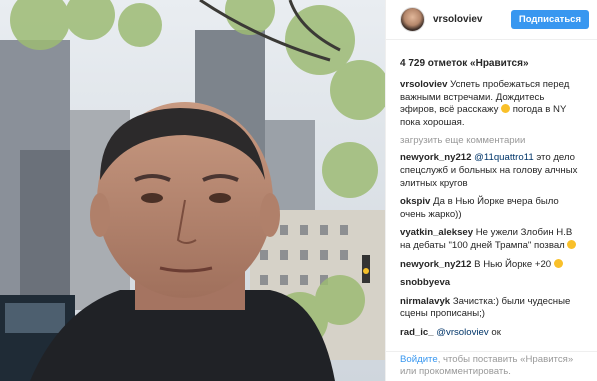 This screenshot has height=381, width=597. Describe the element at coordinates (415, 201) in the screenshot. I see `comment-username: okspiv` at that location.